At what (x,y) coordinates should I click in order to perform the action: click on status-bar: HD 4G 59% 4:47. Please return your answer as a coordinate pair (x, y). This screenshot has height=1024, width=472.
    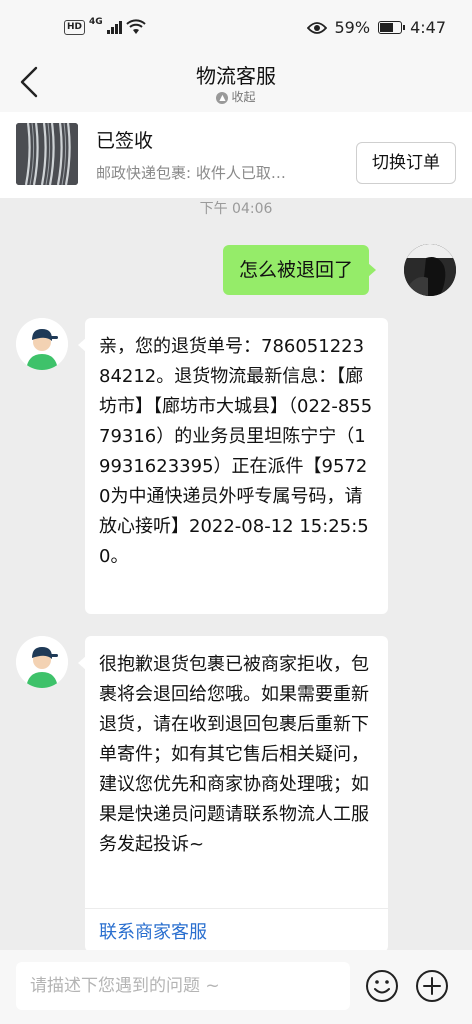
    Looking at the image, I should click on (236, 28).